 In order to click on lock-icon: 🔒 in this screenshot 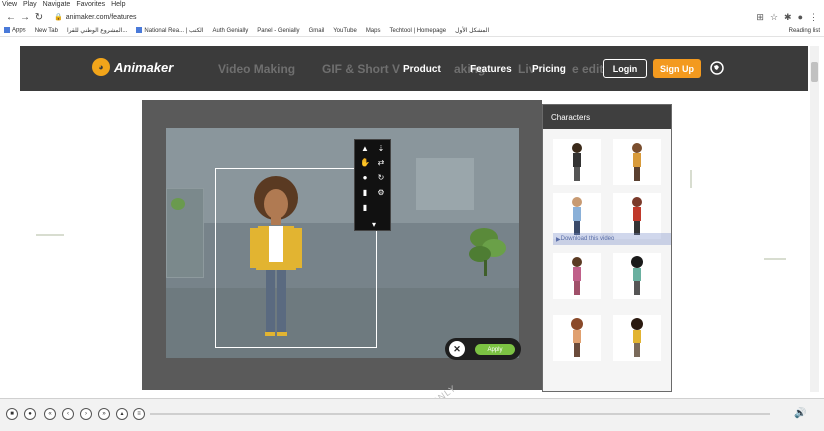, I will do `click(58, 17)`.